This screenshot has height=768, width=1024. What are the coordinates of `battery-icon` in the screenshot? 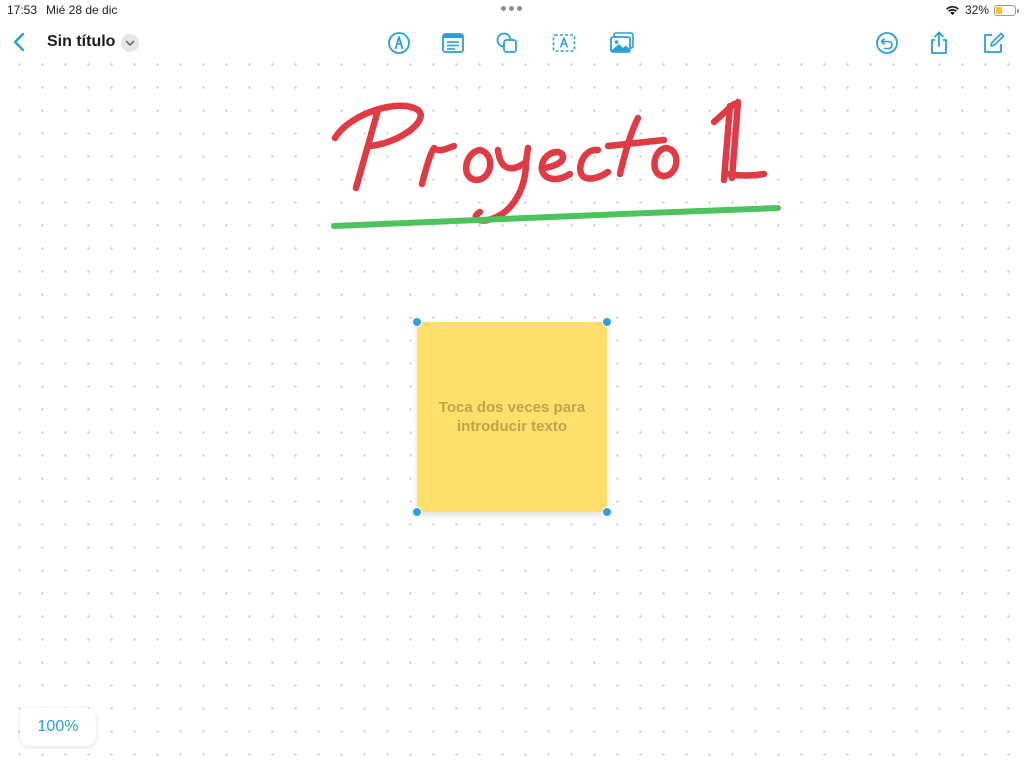 It's located at (1006, 10).